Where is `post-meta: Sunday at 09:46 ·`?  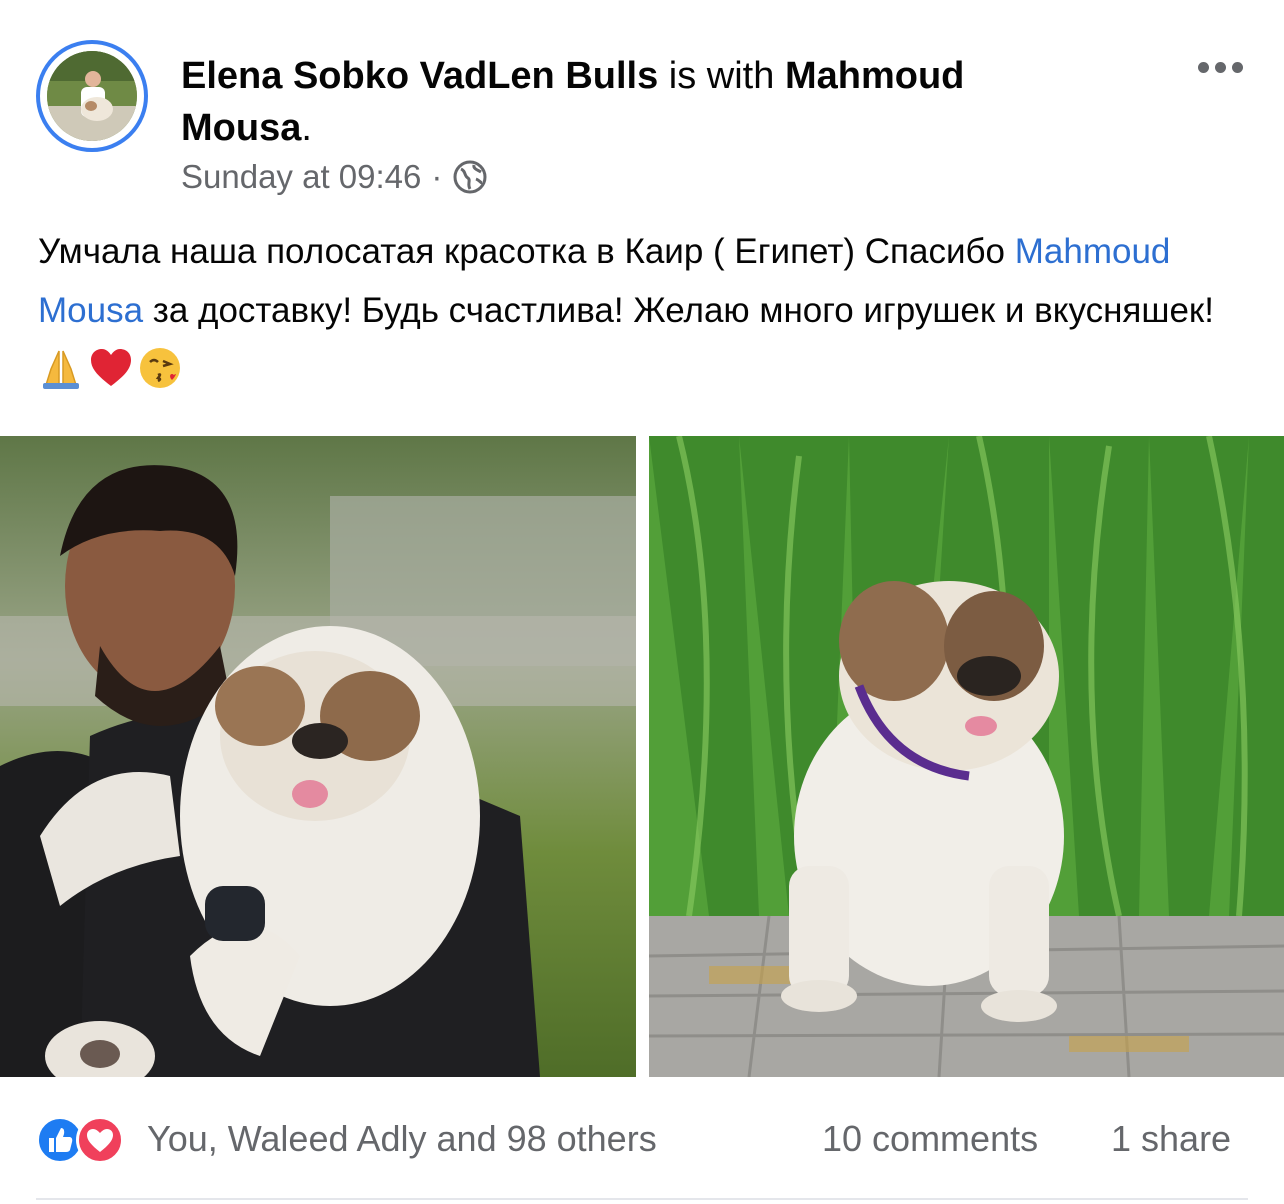 post-meta: Sunday at 09:46 · is located at coordinates (334, 177).